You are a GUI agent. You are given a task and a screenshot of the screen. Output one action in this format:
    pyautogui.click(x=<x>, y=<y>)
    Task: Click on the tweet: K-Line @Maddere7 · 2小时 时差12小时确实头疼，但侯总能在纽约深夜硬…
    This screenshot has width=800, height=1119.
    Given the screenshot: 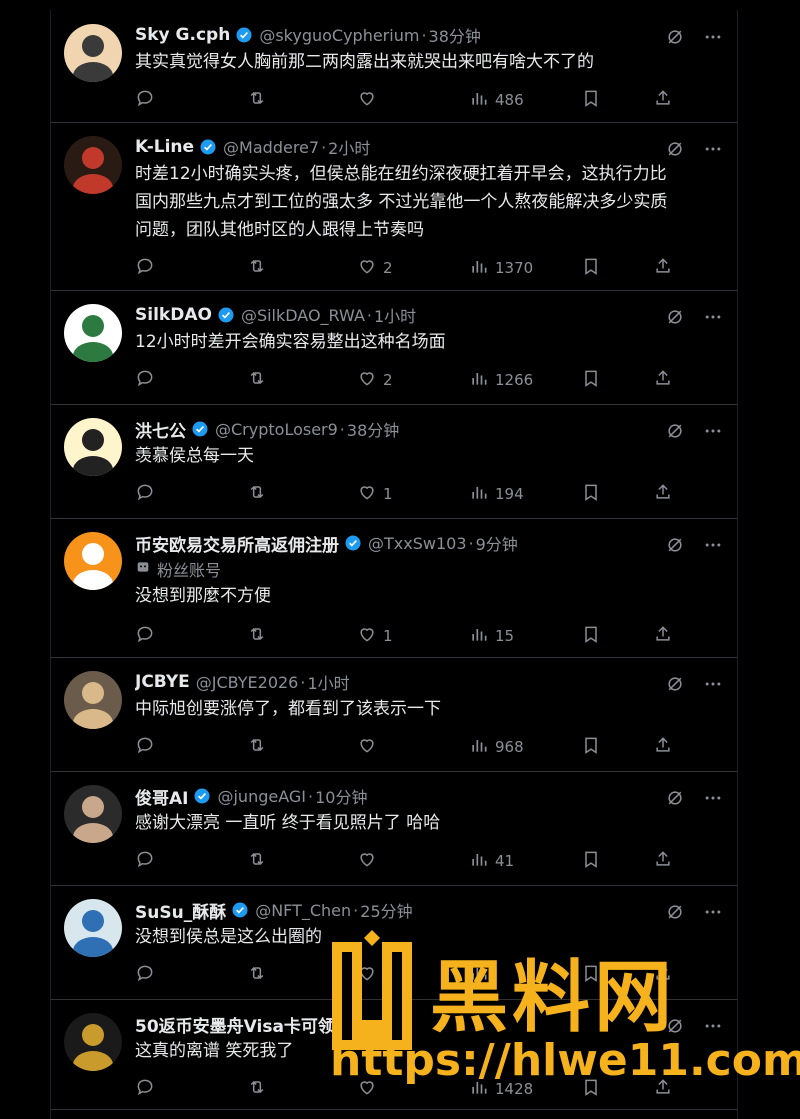 What is the action you would take?
    pyautogui.click(x=394, y=206)
    